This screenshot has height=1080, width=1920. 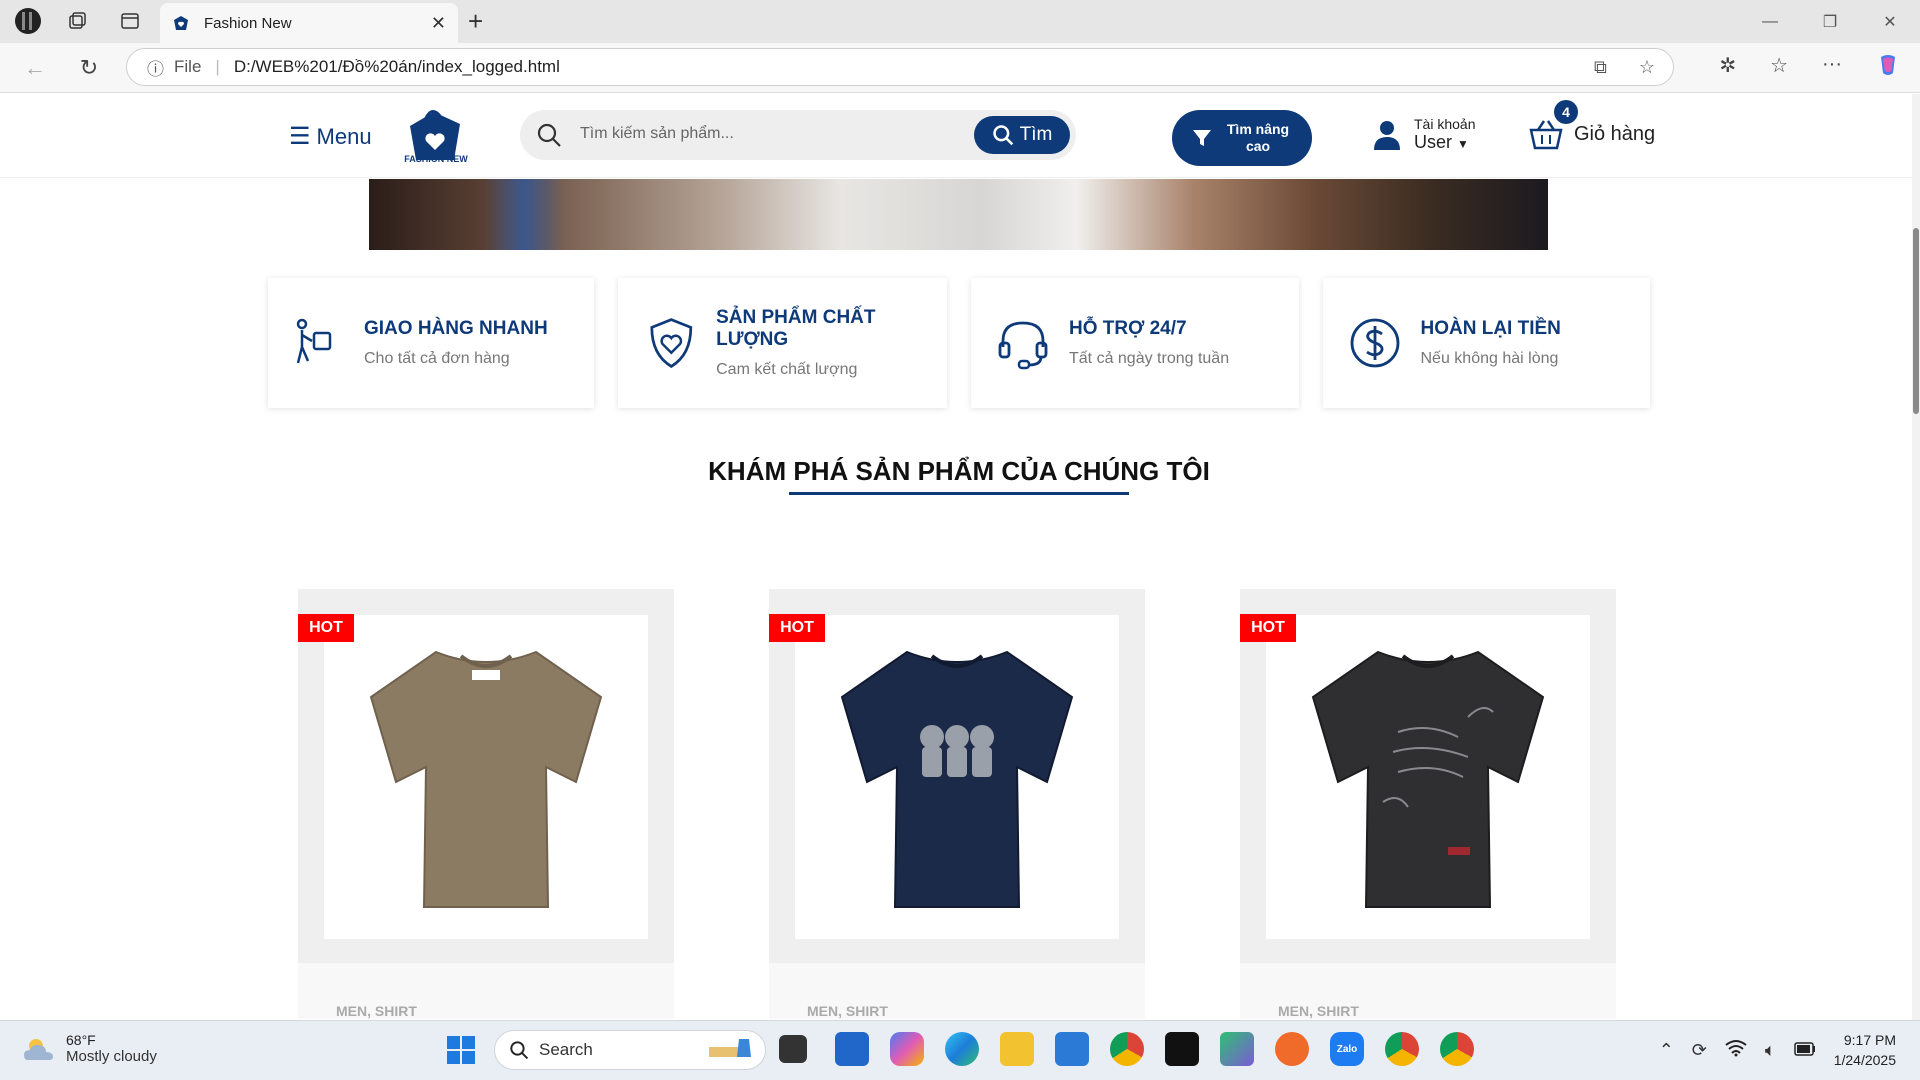 What do you see at coordinates (1017, 1049) in the screenshot?
I see `file-explorer-icon` at bounding box center [1017, 1049].